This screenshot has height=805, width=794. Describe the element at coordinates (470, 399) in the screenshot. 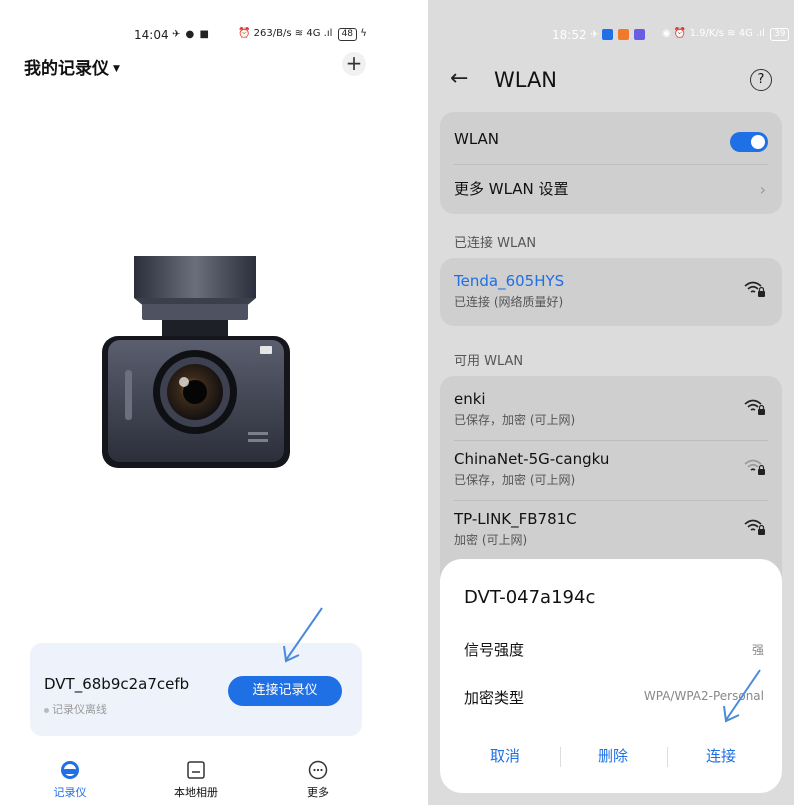

I see `wlan-ssid: enki` at that location.